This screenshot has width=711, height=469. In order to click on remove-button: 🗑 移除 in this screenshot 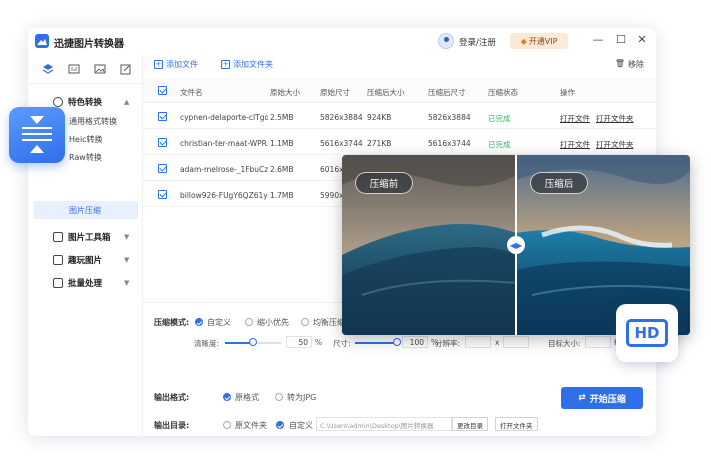, I will do `click(629, 64)`.